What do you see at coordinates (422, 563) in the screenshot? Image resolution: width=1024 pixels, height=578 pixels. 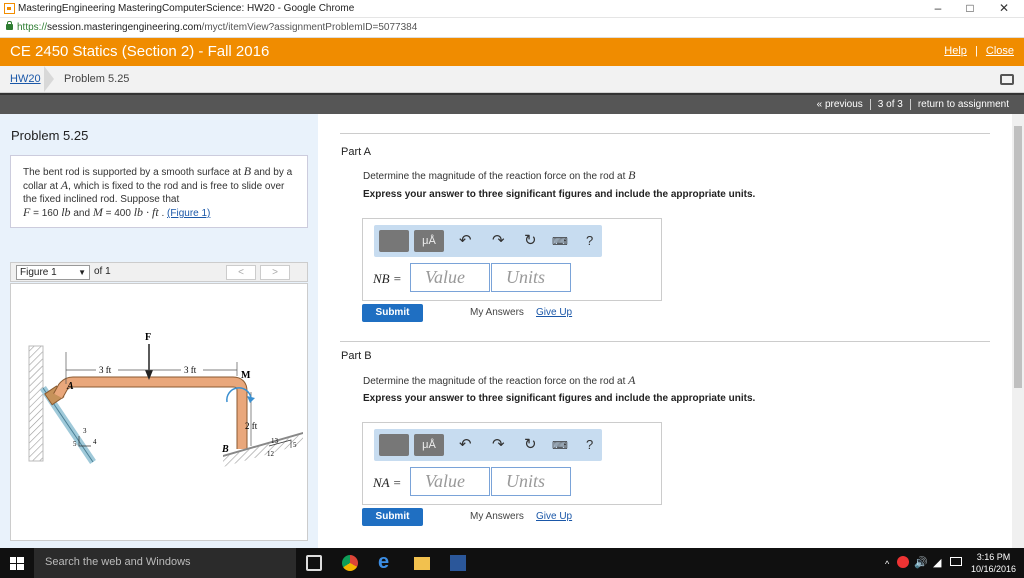 I see `file-explorer-icon` at bounding box center [422, 563].